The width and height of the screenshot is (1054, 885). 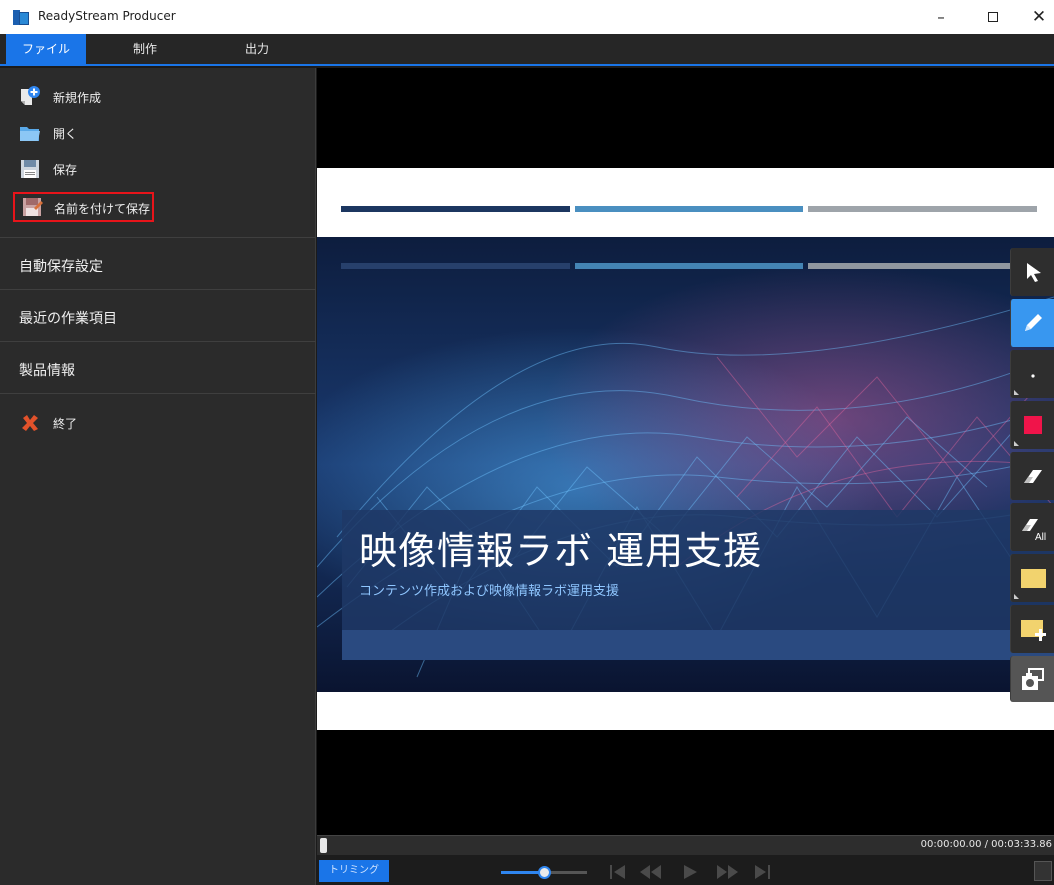 I want to click on fullscreen-button, so click(x=1043, y=871).